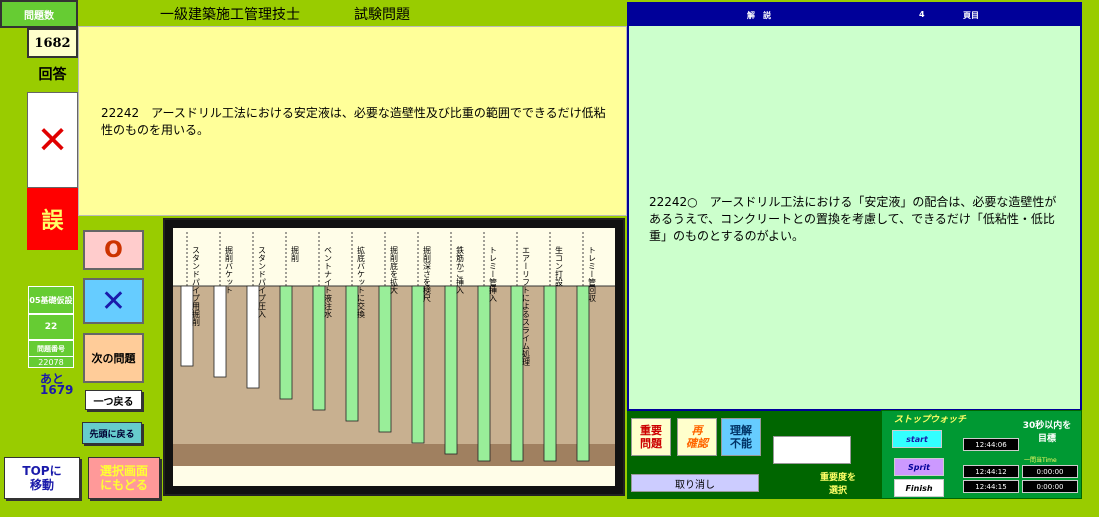 This screenshot has height=517, width=1099. Describe the element at coordinates (930, 420) in the screenshot. I see `stopwatch-title: ストップウォッチ` at that location.